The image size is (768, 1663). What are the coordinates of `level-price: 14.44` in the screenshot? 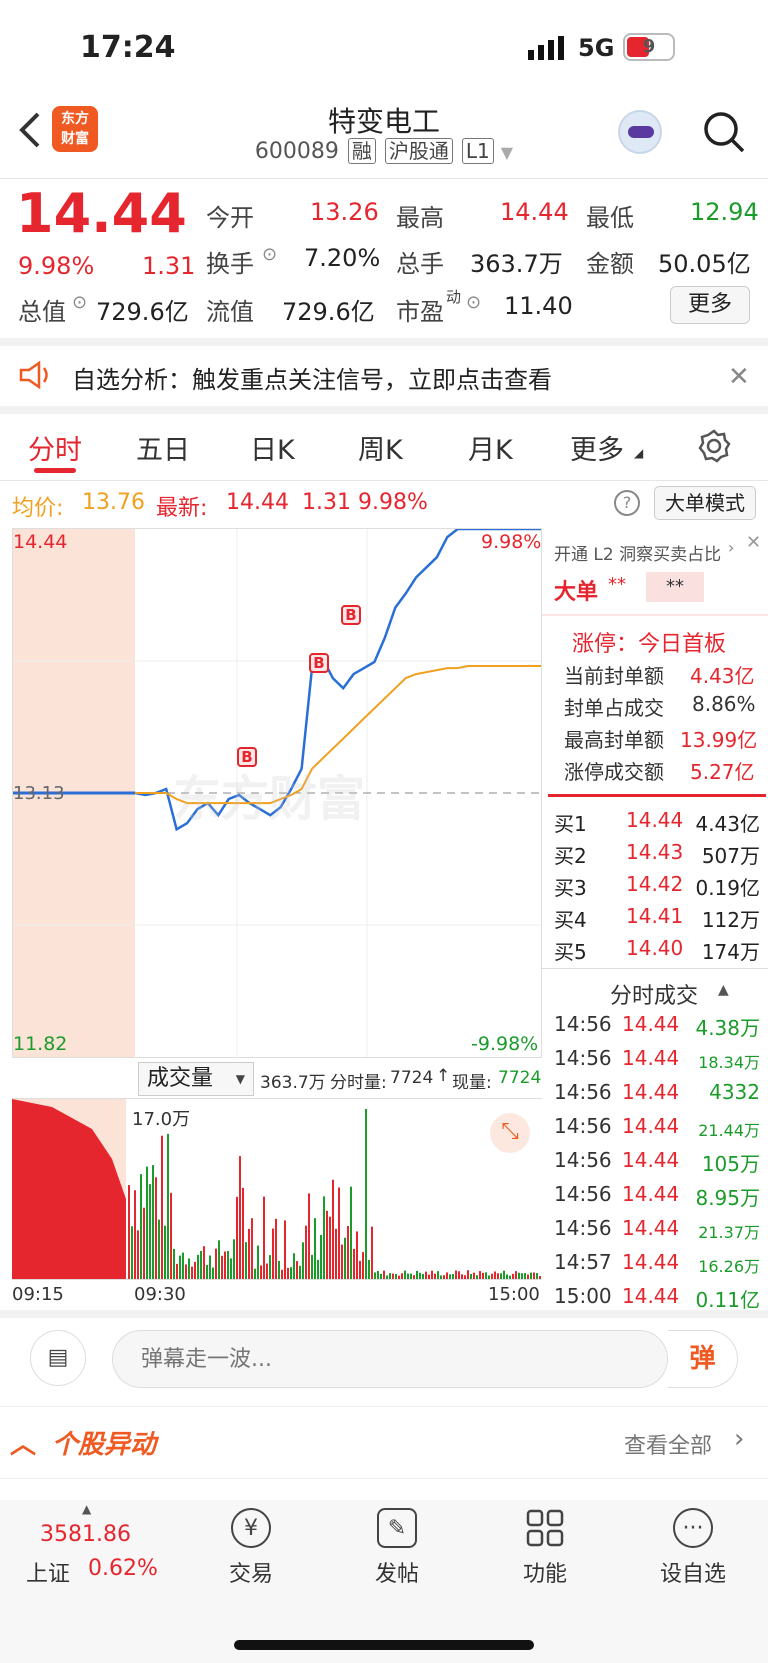 It's located at (655, 820).